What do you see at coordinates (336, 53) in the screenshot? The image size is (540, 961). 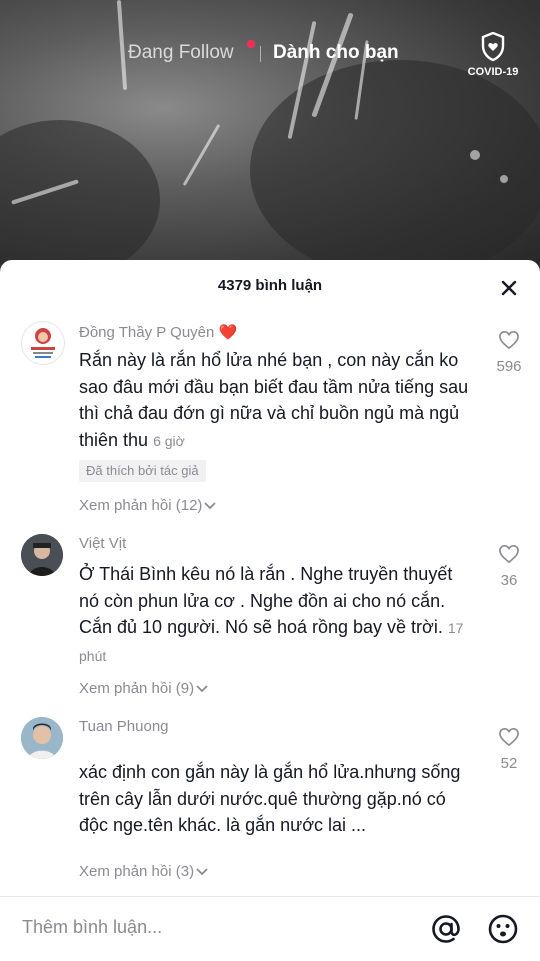 I see `tab-for-you: Dành cho bạn` at bounding box center [336, 53].